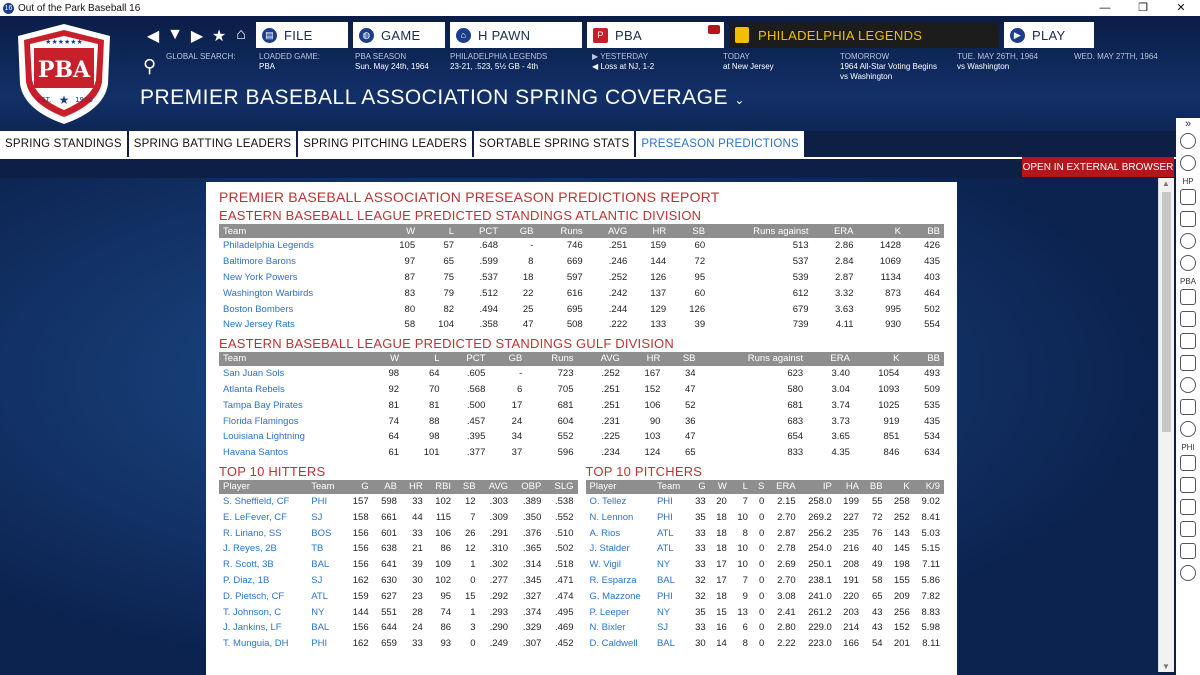 The image size is (1200, 675). What do you see at coordinates (325, 596) in the screenshot?
I see `team-link: ATL` at bounding box center [325, 596].